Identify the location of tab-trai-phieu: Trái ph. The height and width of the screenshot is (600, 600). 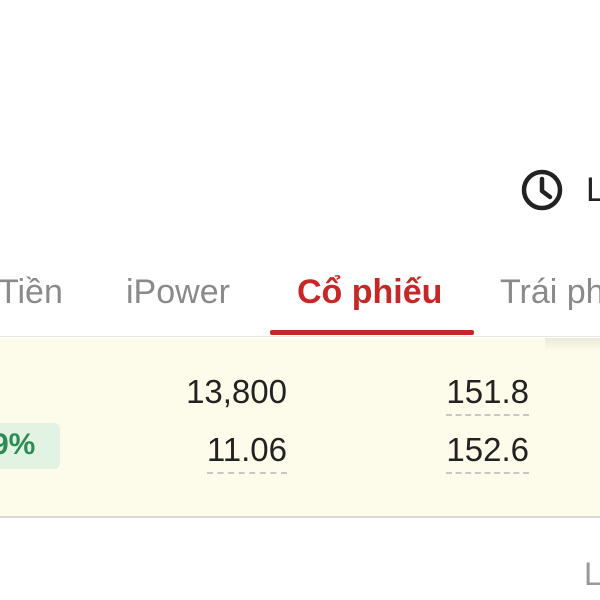
(550, 292).